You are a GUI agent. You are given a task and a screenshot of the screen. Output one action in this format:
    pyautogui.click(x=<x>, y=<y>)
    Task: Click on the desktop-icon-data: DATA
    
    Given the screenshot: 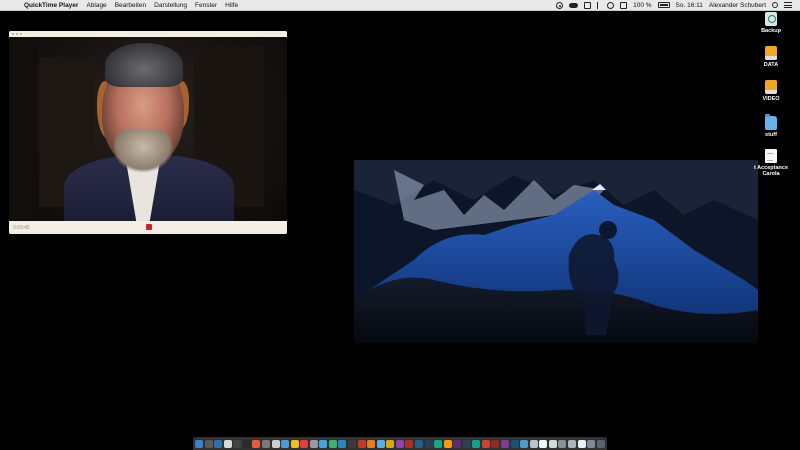 What is the action you would take?
    pyautogui.click(x=771, y=57)
    